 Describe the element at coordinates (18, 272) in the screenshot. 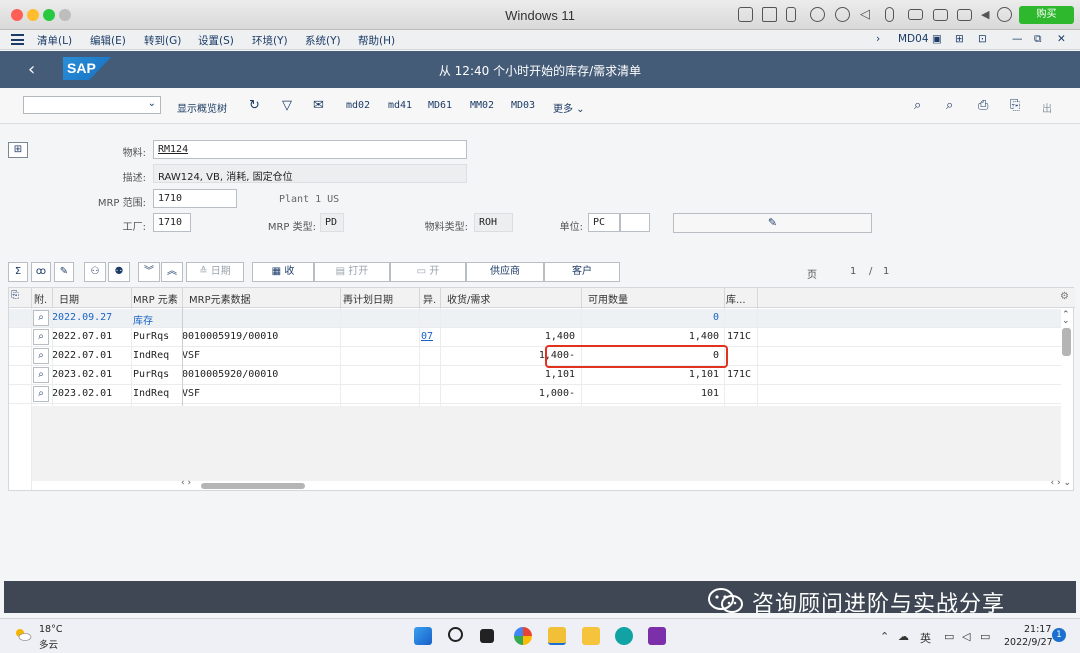

I see `sum-icon: Σ` at that location.